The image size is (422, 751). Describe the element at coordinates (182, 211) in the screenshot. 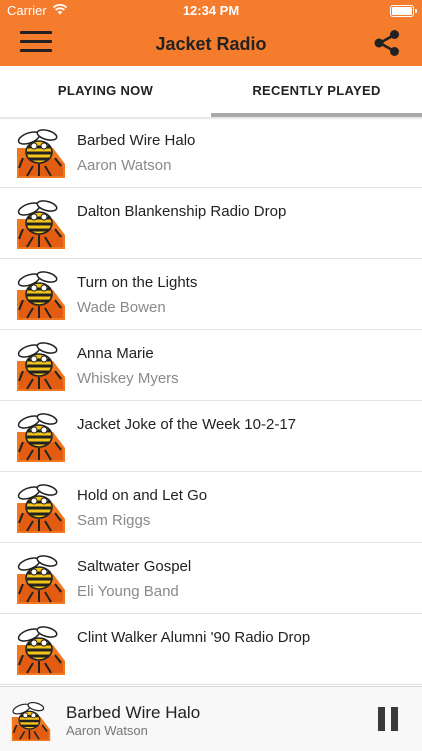

I see `track-title: Dalton Blankenship Radio Drop` at that location.